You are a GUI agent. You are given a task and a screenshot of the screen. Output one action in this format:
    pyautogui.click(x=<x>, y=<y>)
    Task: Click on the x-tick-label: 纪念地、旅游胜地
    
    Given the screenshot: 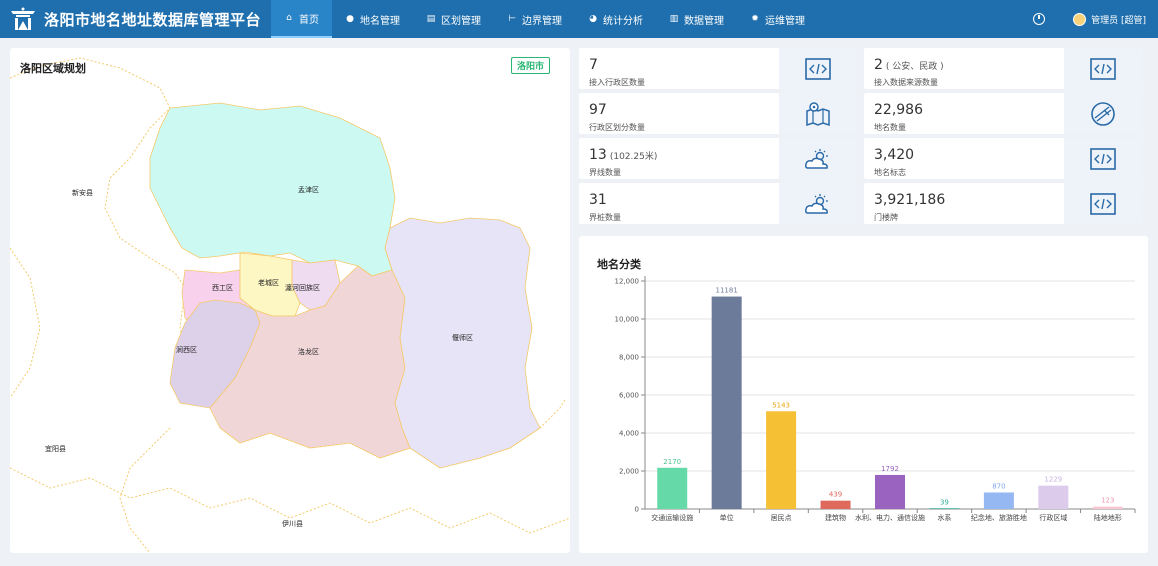 What is the action you would take?
    pyautogui.click(x=999, y=517)
    